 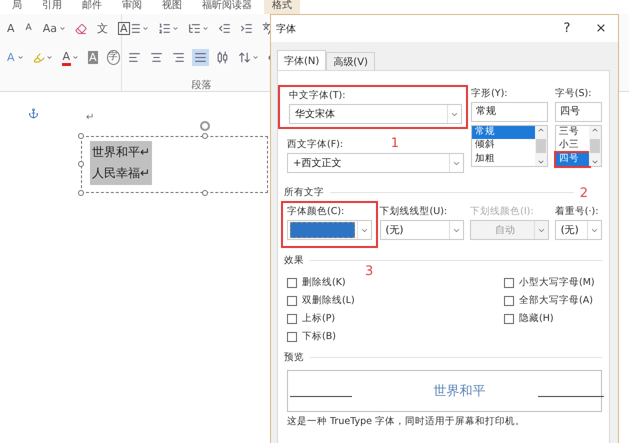 What do you see at coordinates (54, 28) in the screenshot?
I see `change-case-button: Aa` at bounding box center [54, 28].